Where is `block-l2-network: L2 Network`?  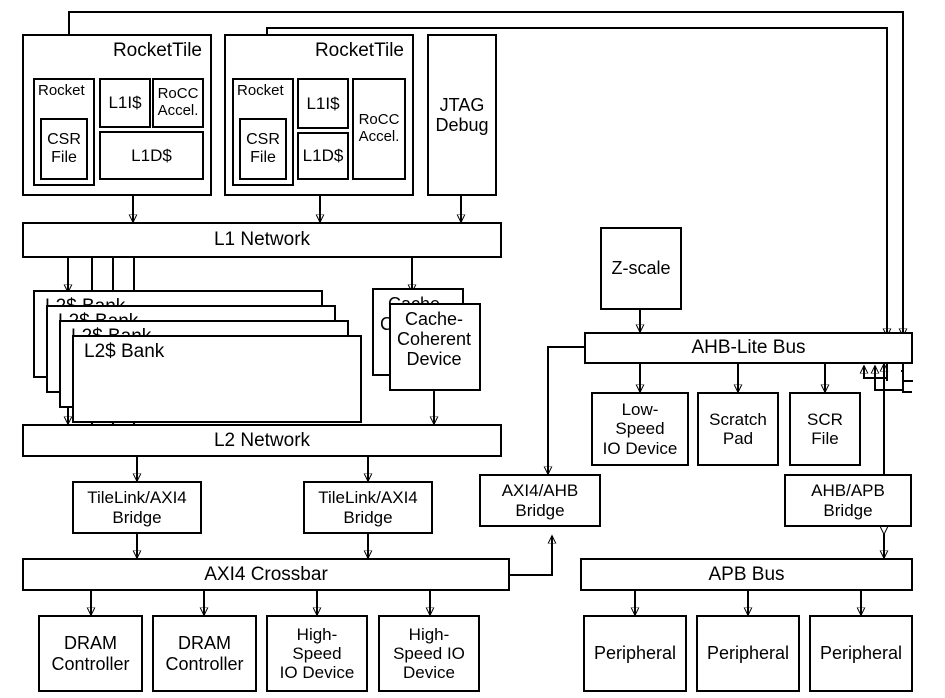
block-l2-network: L2 Network is located at coordinates (262, 440).